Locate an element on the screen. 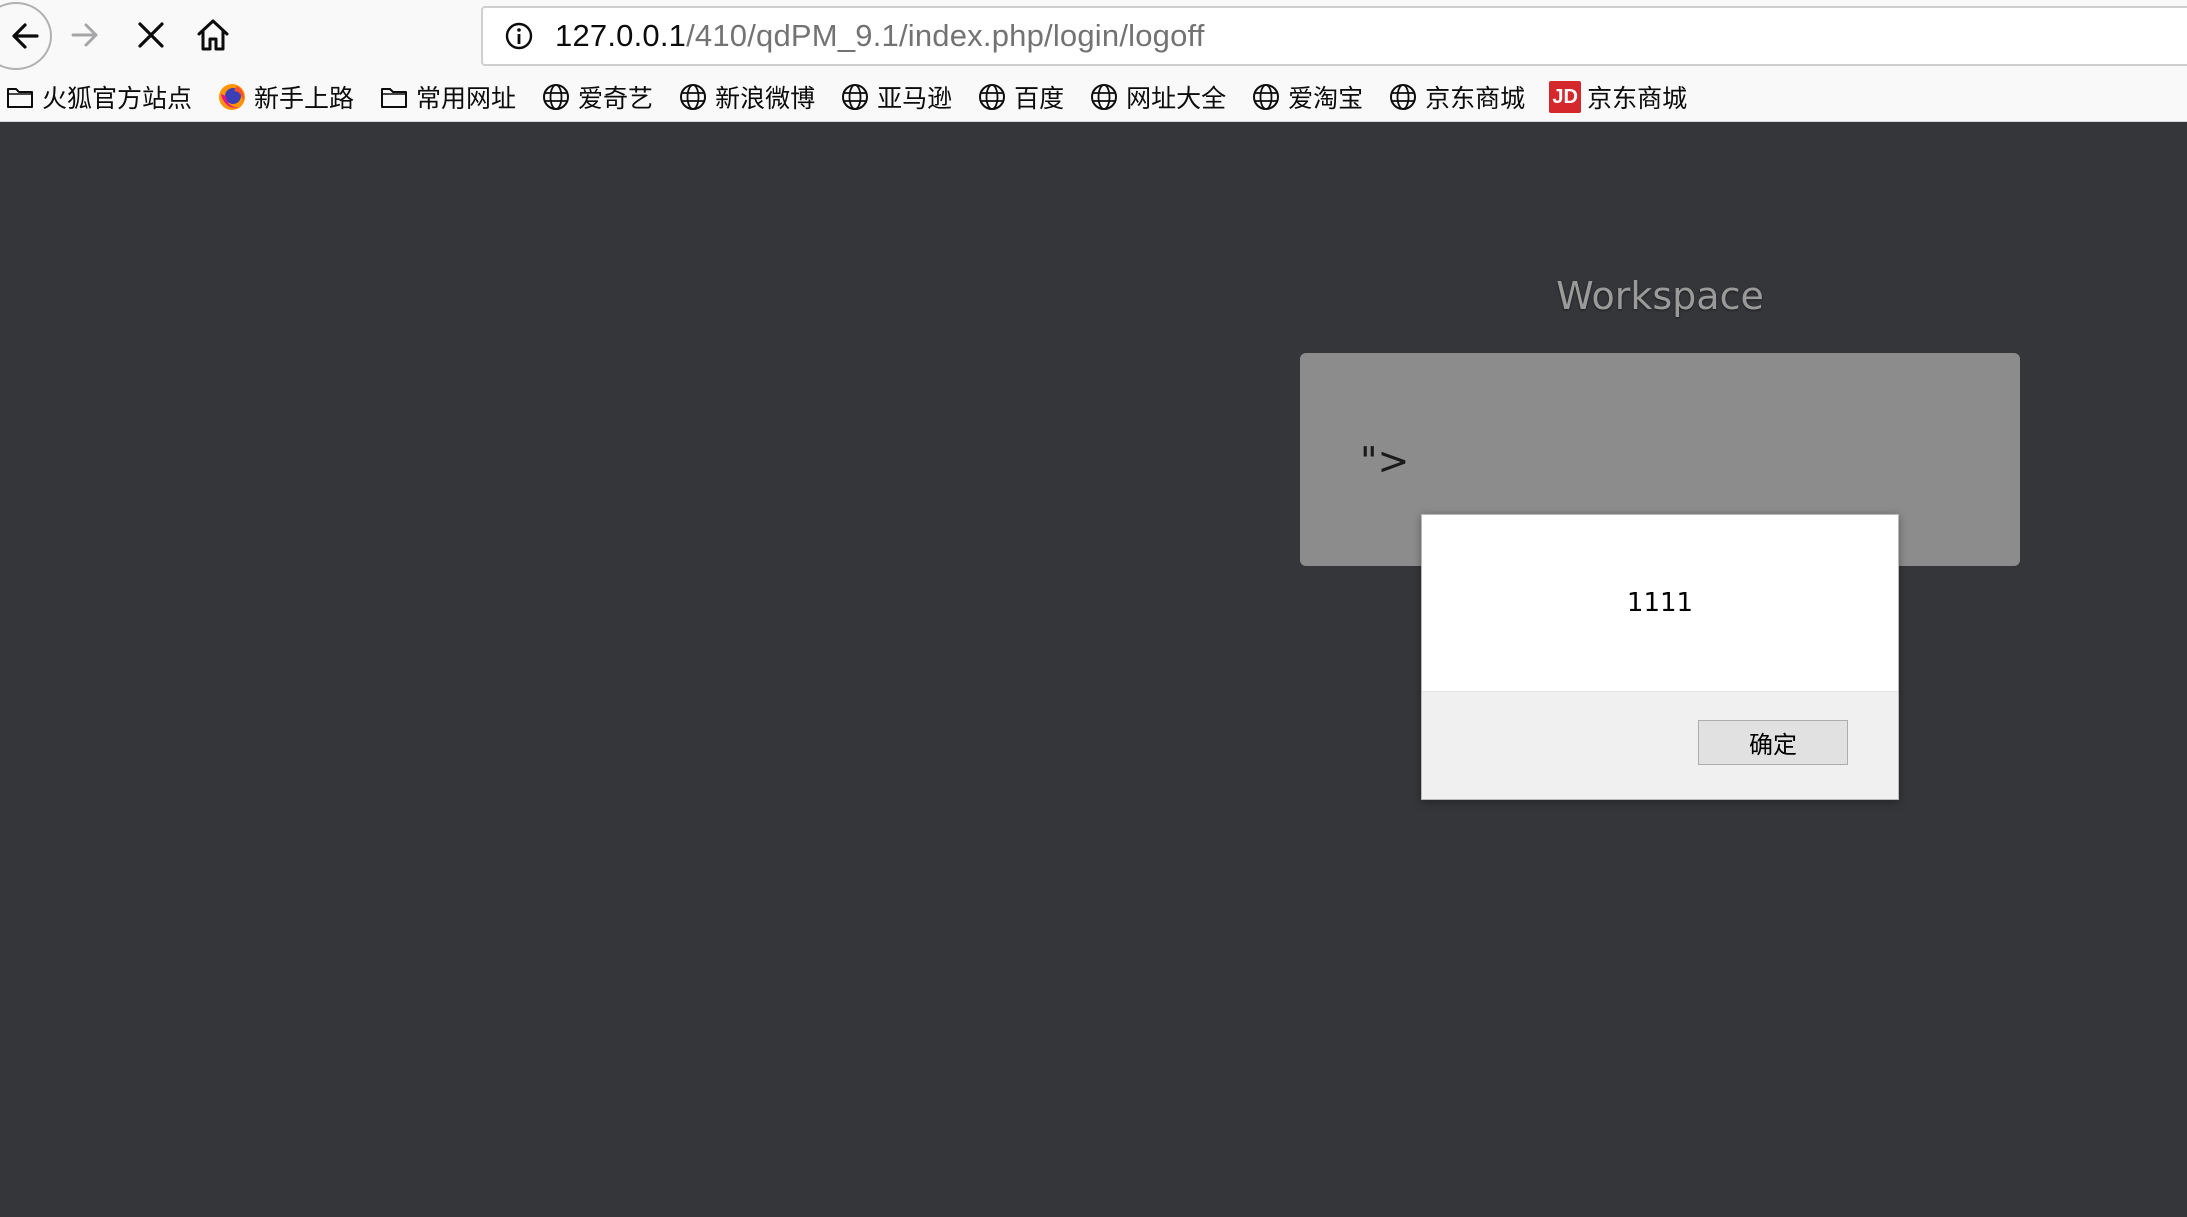 This screenshot has height=1217, width=2187. arrow-left-icon is located at coordinates (25, 36).